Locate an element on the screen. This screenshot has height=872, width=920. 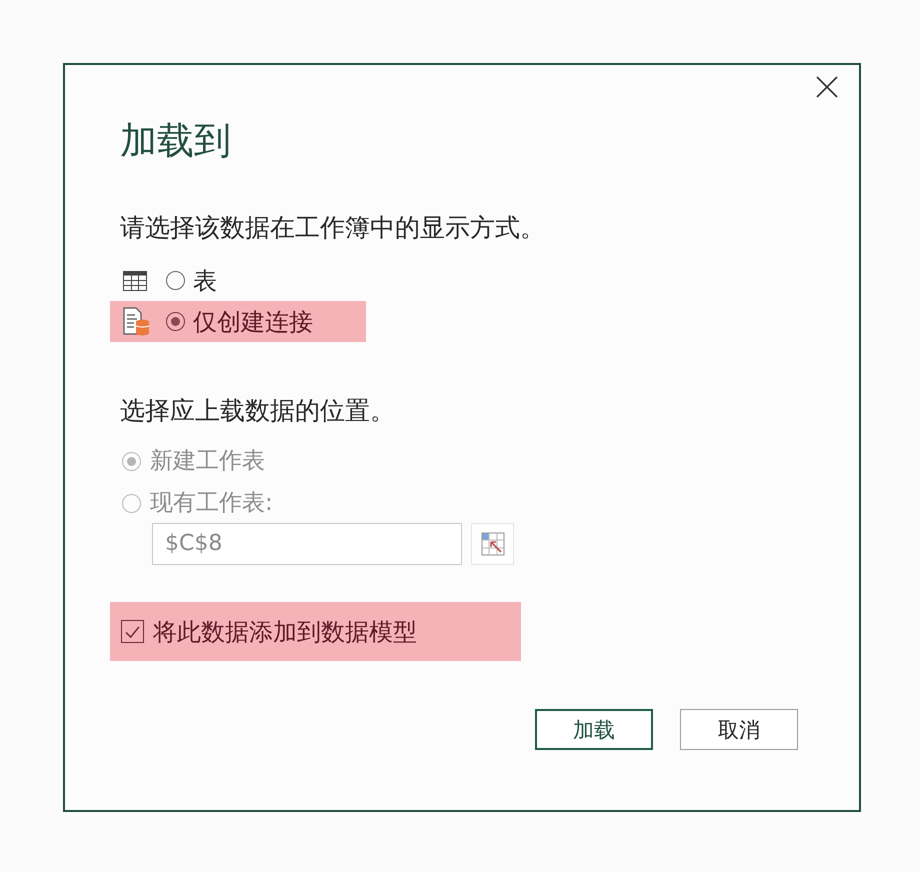
display-prompt: 请选择该数据在工作簿中的显示方式。 is located at coordinates (333, 228).